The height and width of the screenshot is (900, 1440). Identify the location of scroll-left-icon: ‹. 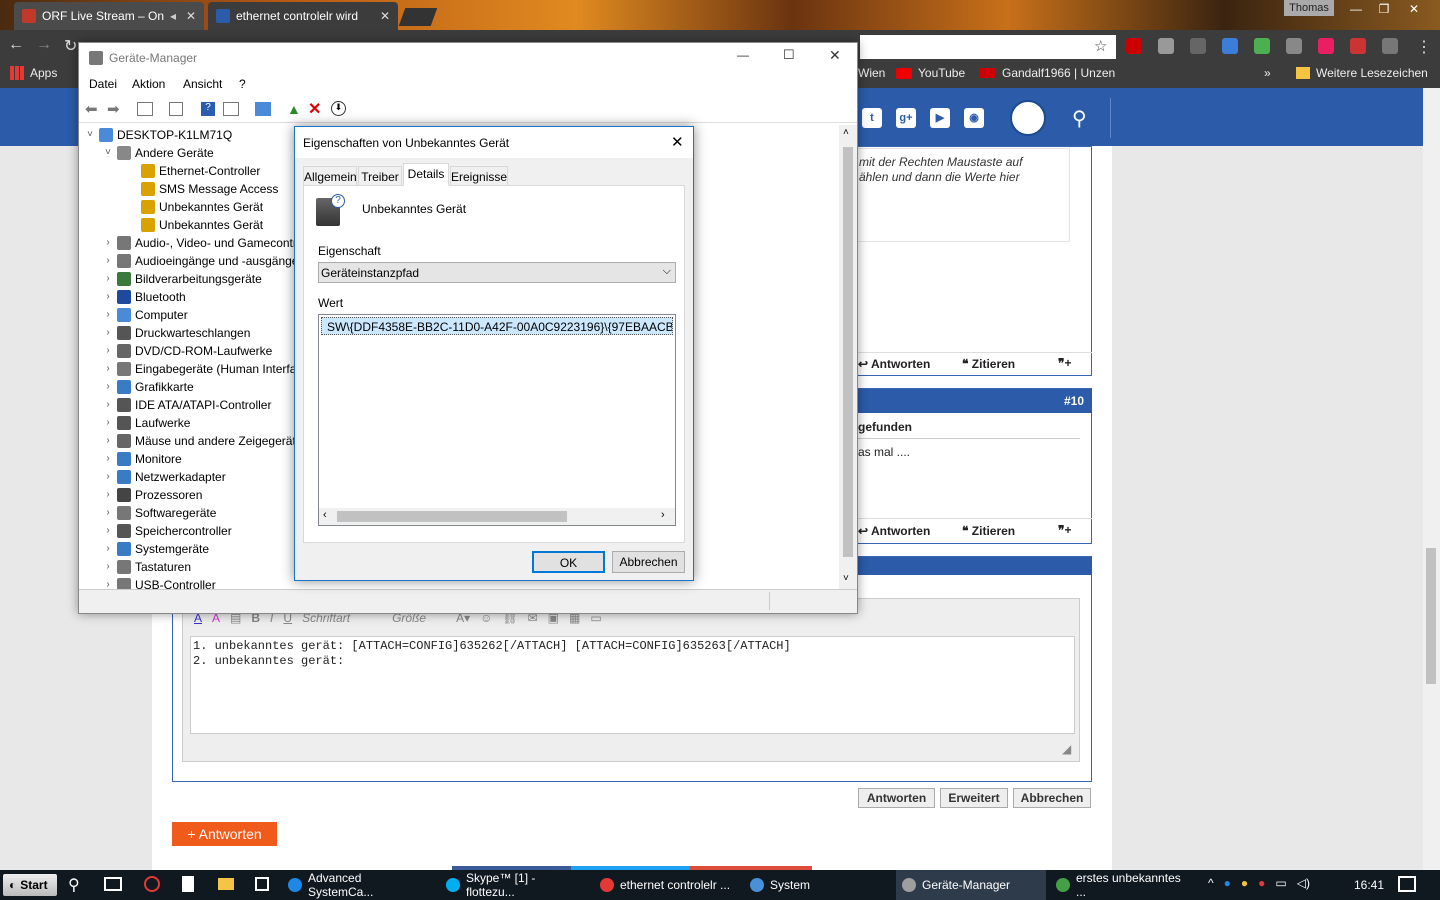
(325, 515).